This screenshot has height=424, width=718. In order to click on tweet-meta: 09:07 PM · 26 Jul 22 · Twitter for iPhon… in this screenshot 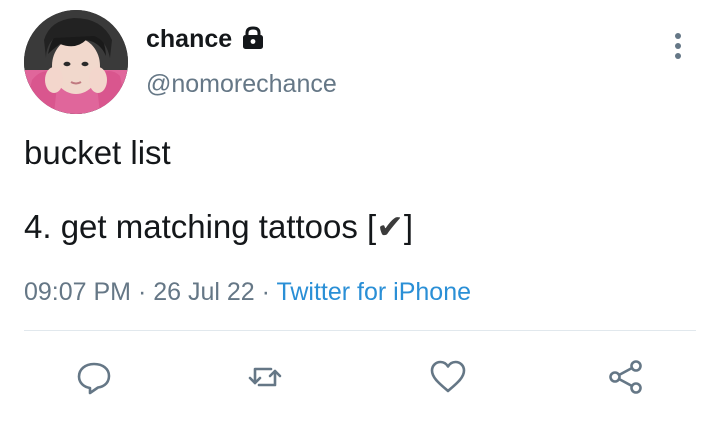, I will do `click(247, 292)`.